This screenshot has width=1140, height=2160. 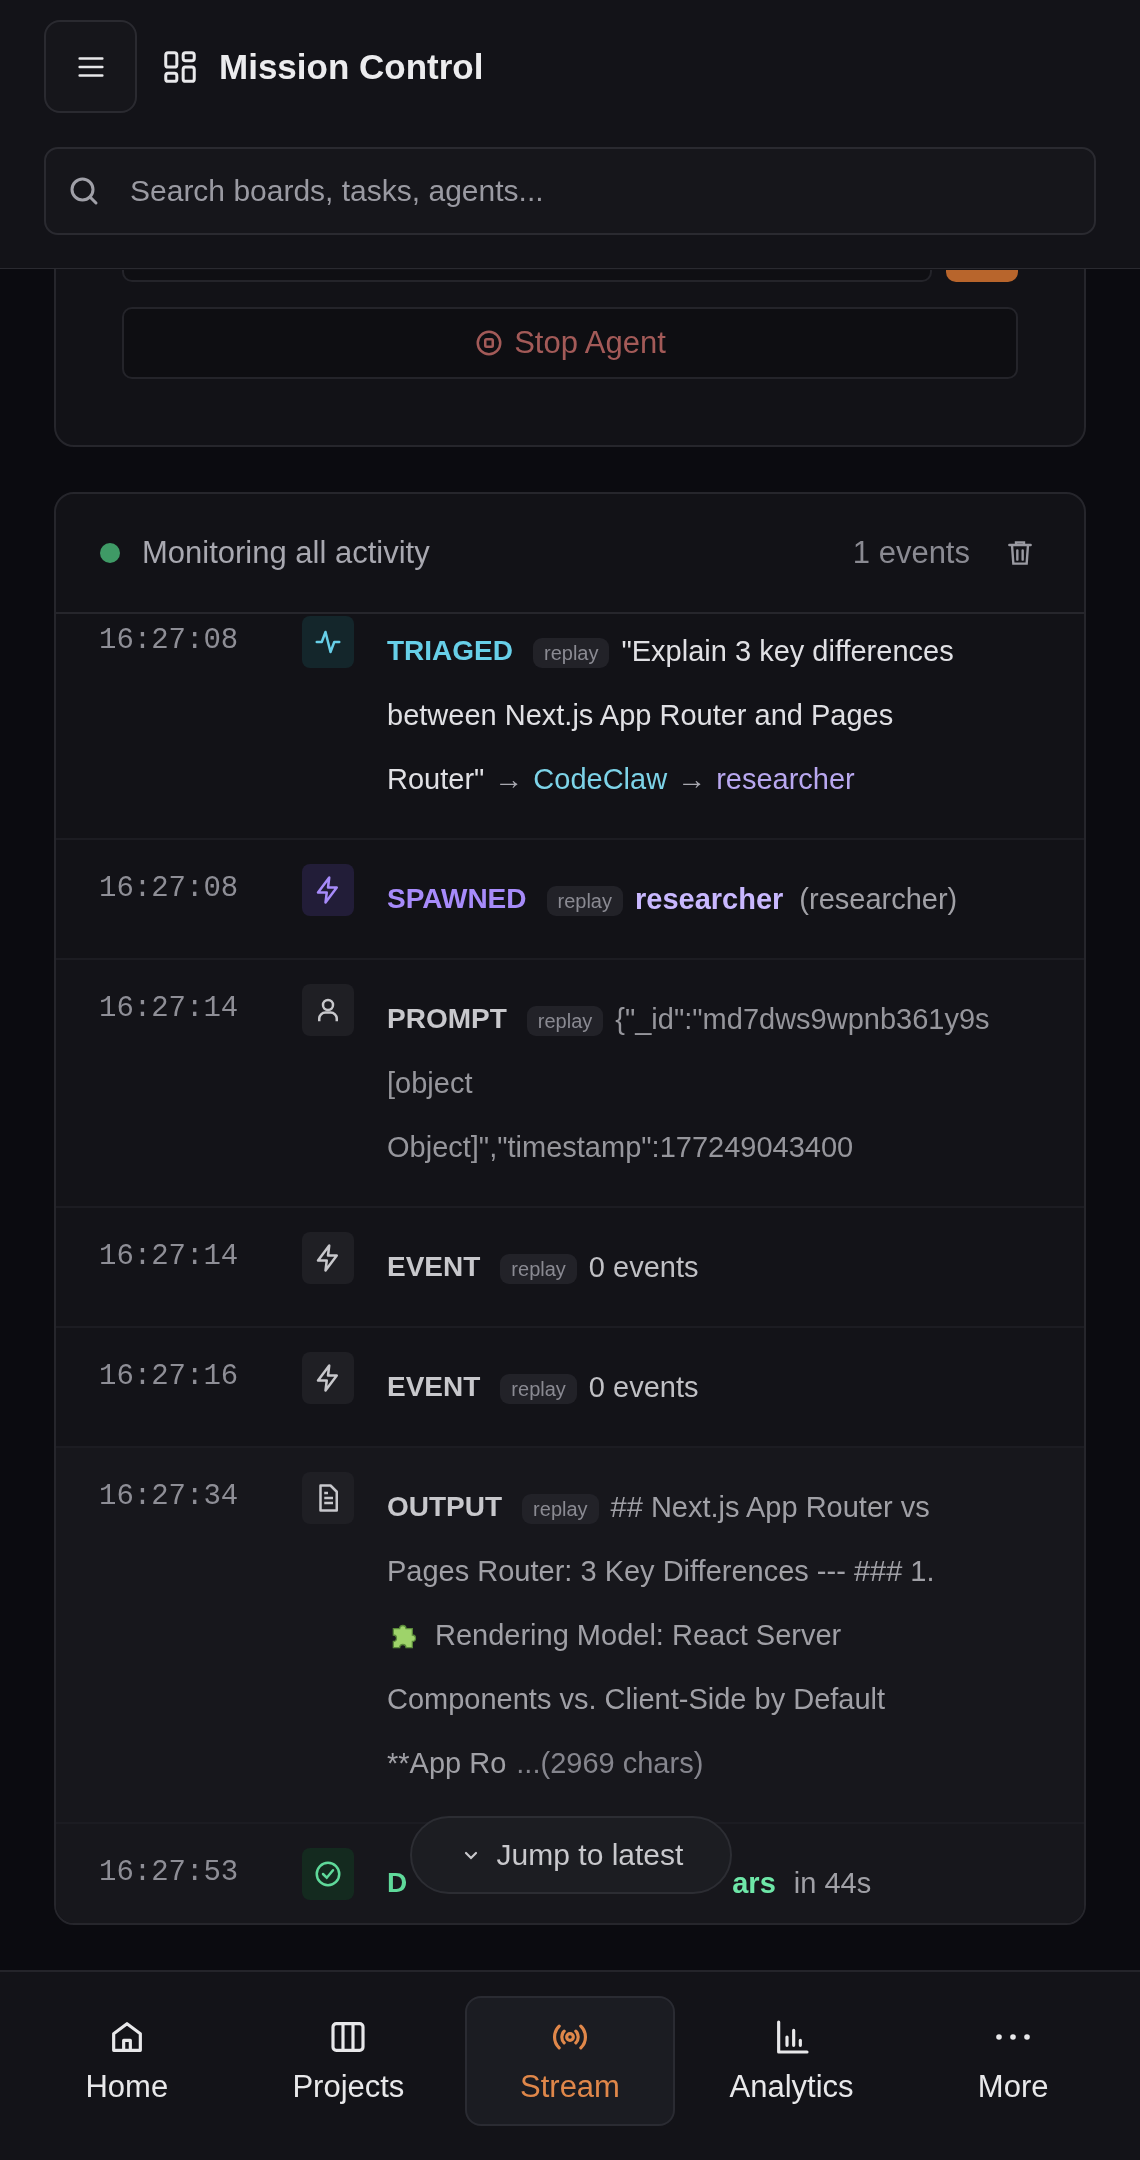 I want to click on app-title: Mission Control, so click(x=351, y=66).